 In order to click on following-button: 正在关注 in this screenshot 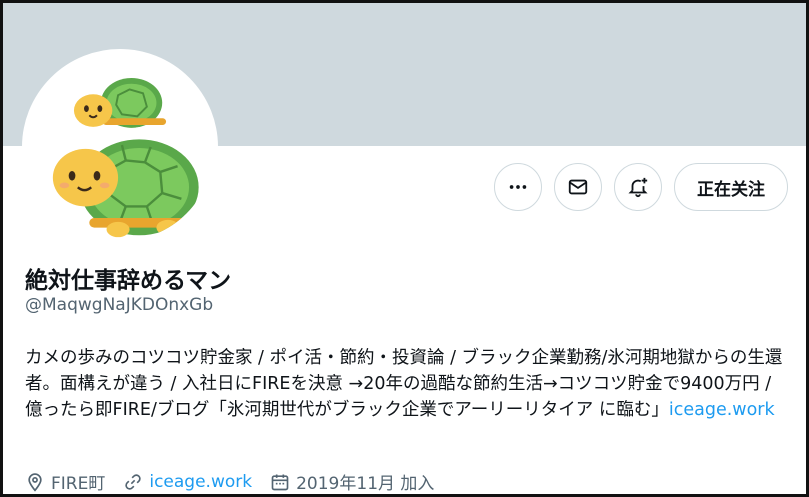, I will do `click(731, 187)`.